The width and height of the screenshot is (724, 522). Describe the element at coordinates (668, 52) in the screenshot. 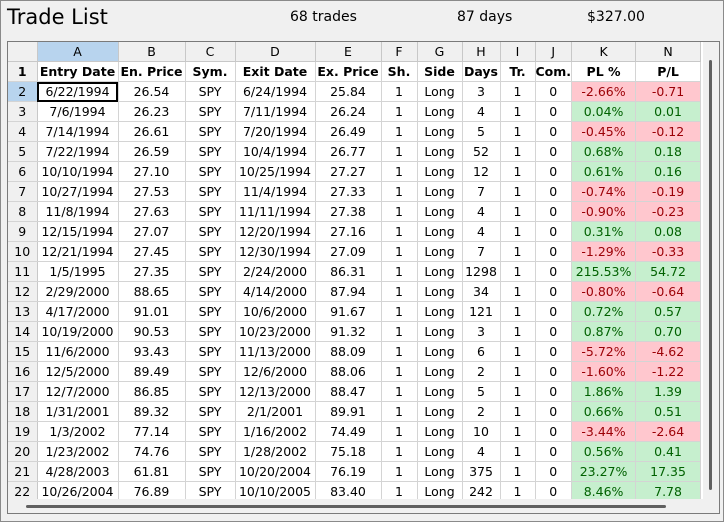

I see `column-header-n: N` at that location.